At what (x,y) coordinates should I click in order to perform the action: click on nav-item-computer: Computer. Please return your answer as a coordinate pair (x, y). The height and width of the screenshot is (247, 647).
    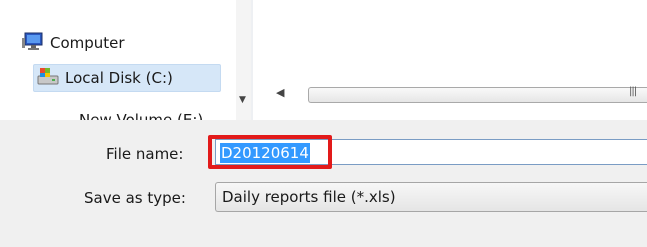
    Looking at the image, I should click on (73, 43).